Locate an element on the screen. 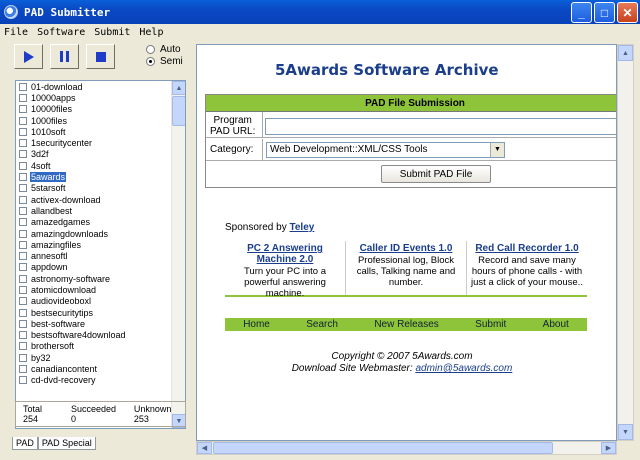 Image resolution: width=640 pixels, height=460 pixels. scroll-right-icon: ▶ is located at coordinates (608, 448).